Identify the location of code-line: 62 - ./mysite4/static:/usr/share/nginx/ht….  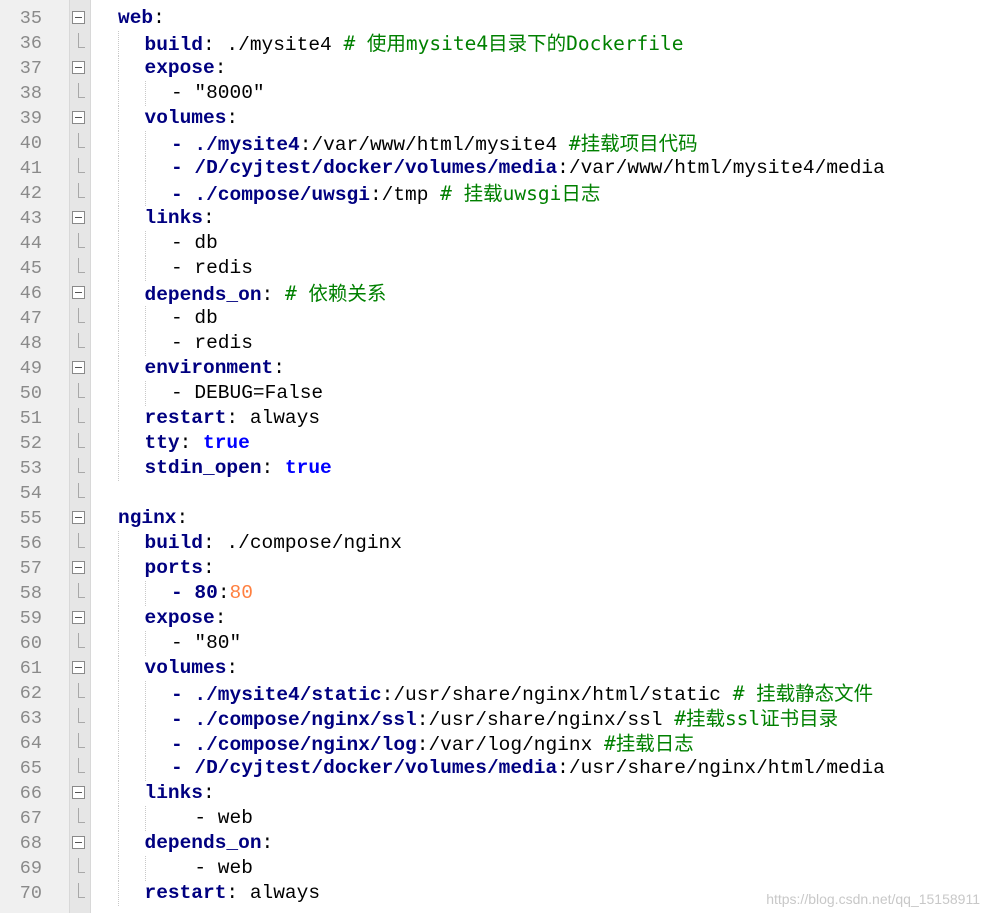
(494, 693).